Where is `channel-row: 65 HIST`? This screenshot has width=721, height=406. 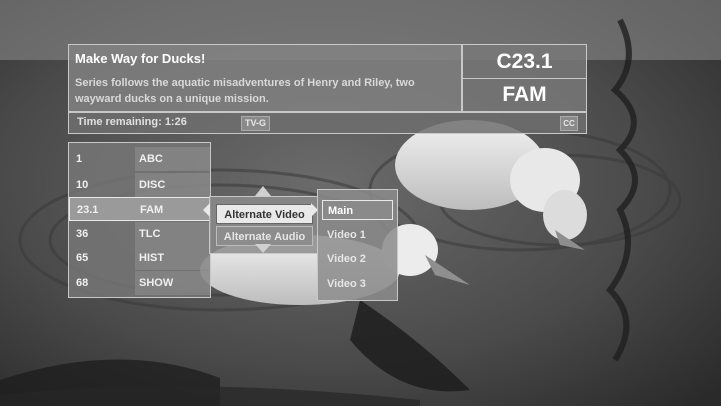 channel-row: 65 HIST is located at coordinates (139, 258).